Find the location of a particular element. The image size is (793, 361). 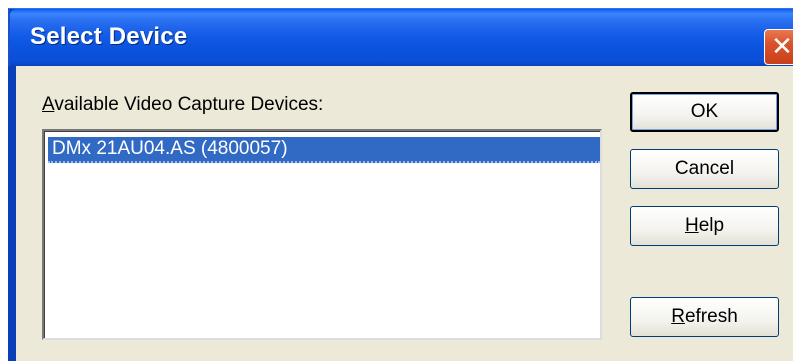

cancel-button-label: Cancel is located at coordinates (704, 168).